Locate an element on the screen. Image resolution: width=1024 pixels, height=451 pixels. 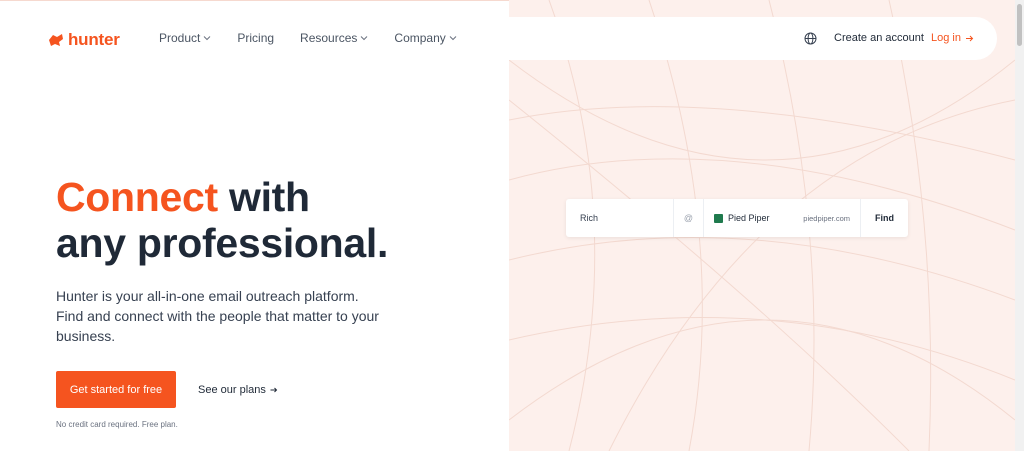
top-border is located at coordinates (254, 0).